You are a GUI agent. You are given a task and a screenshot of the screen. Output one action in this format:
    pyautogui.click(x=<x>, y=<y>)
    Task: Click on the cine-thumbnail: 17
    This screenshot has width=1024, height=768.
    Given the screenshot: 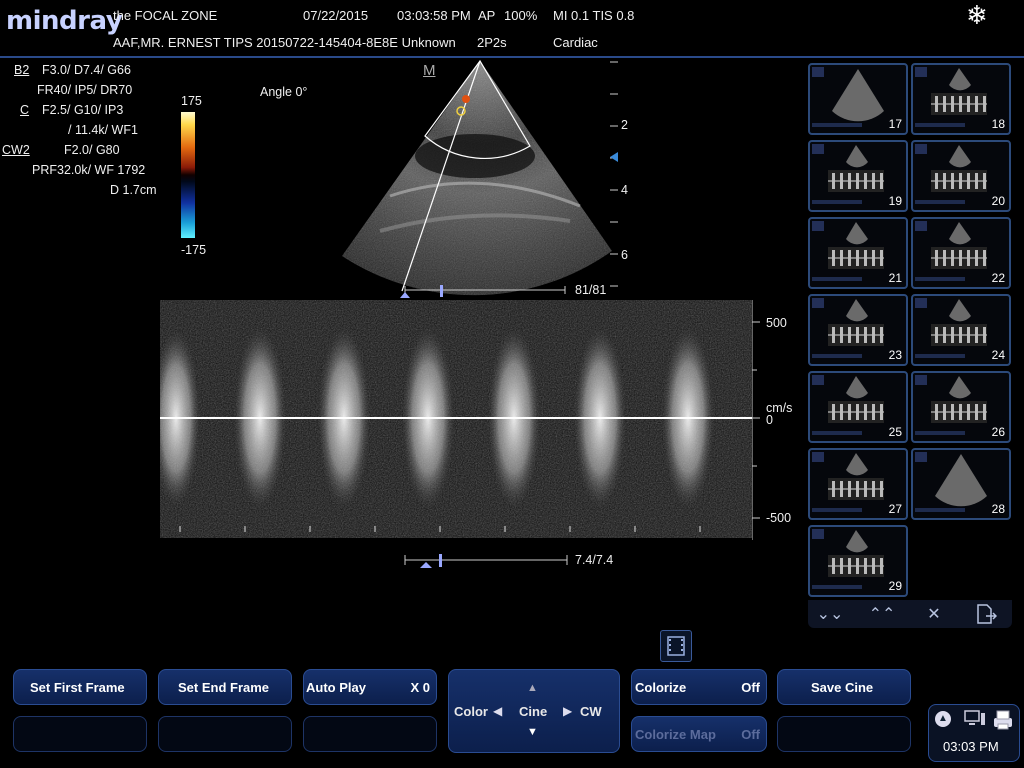 What is the action you would take?
    pyautogui.click(x=858, y=99)
    